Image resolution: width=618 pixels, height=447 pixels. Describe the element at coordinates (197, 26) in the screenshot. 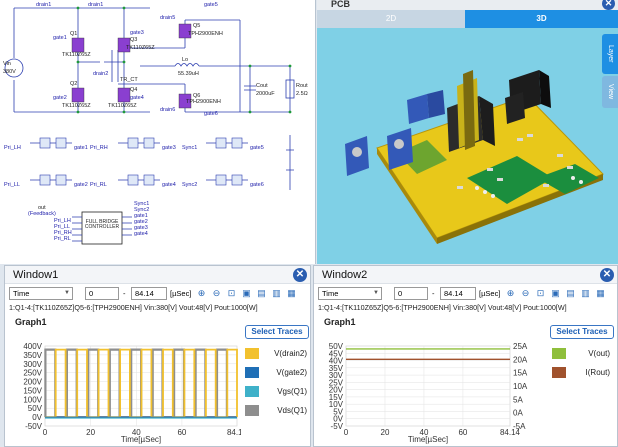

I see `mosfet-label: Q5` at that location.